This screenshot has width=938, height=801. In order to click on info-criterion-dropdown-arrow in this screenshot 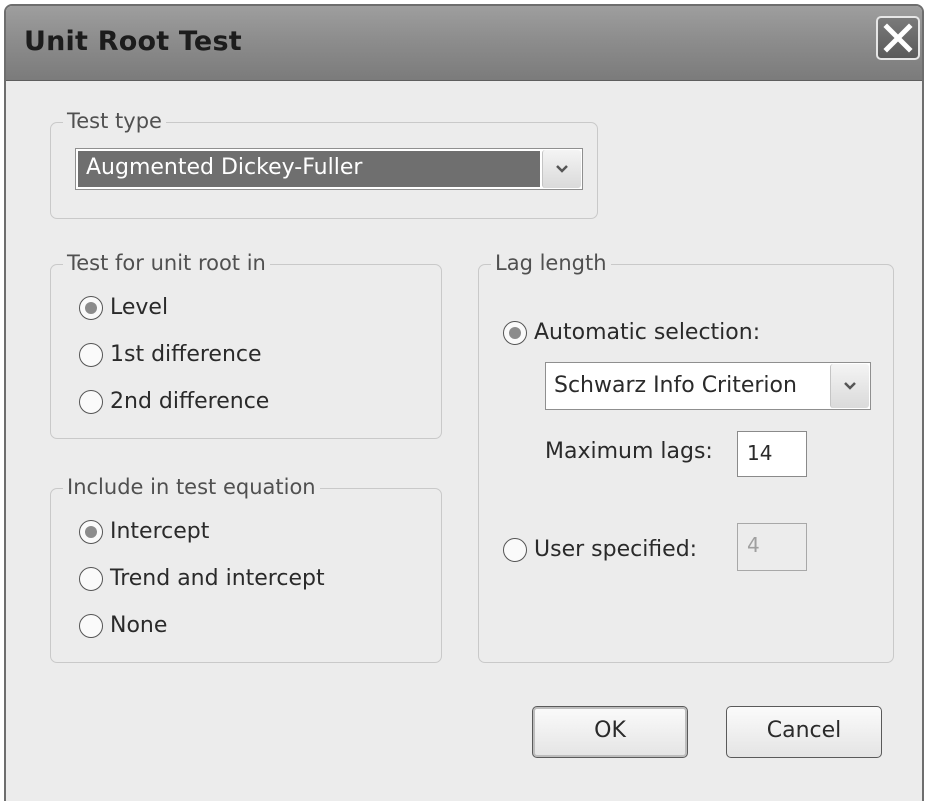, I will do `click(849, 386)`.